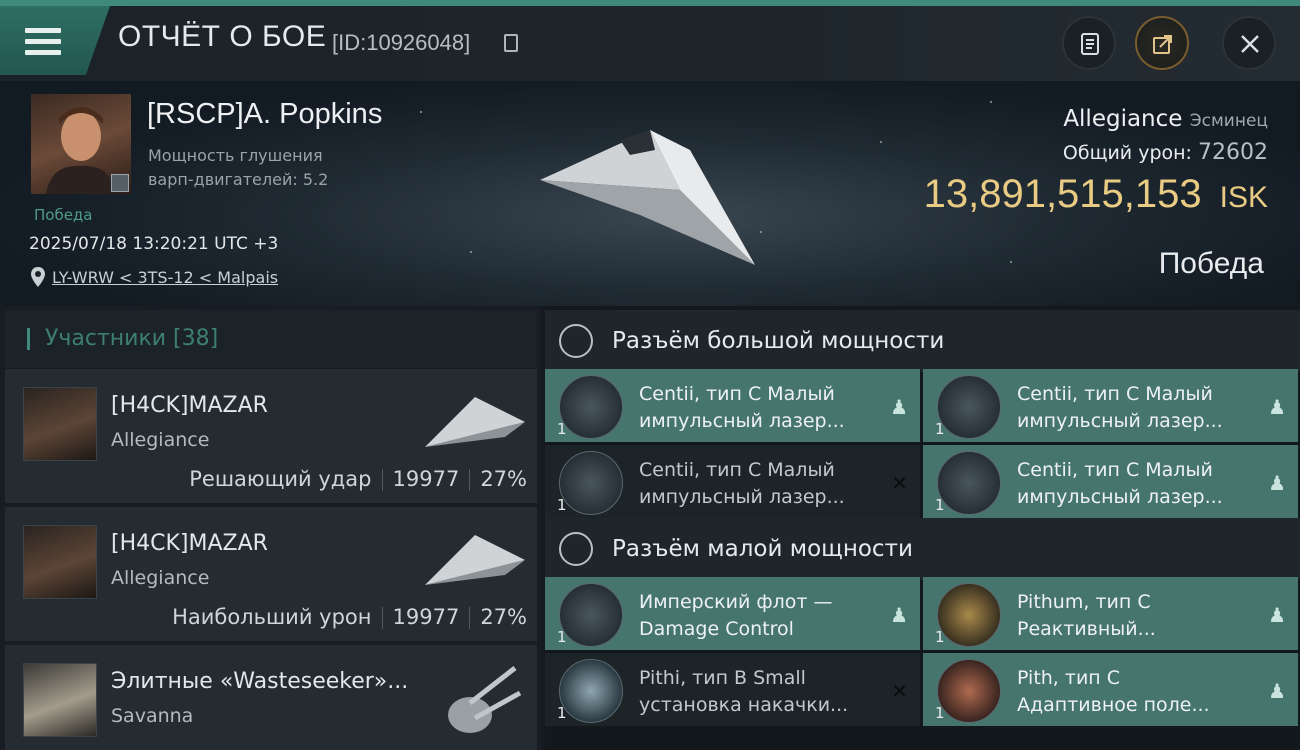  What do you see at coordinates (120, 183) in the screenshot?
I see `info-badge` at bounding box center [120, 183].